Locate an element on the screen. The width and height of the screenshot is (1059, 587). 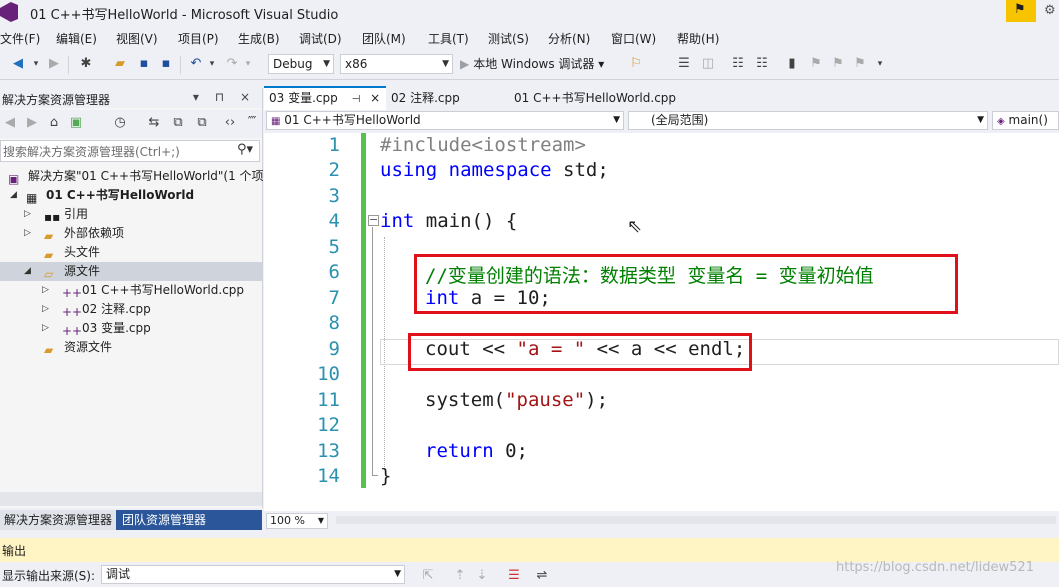
save-all-icon: ▪ is located at coordinates (166, 64).